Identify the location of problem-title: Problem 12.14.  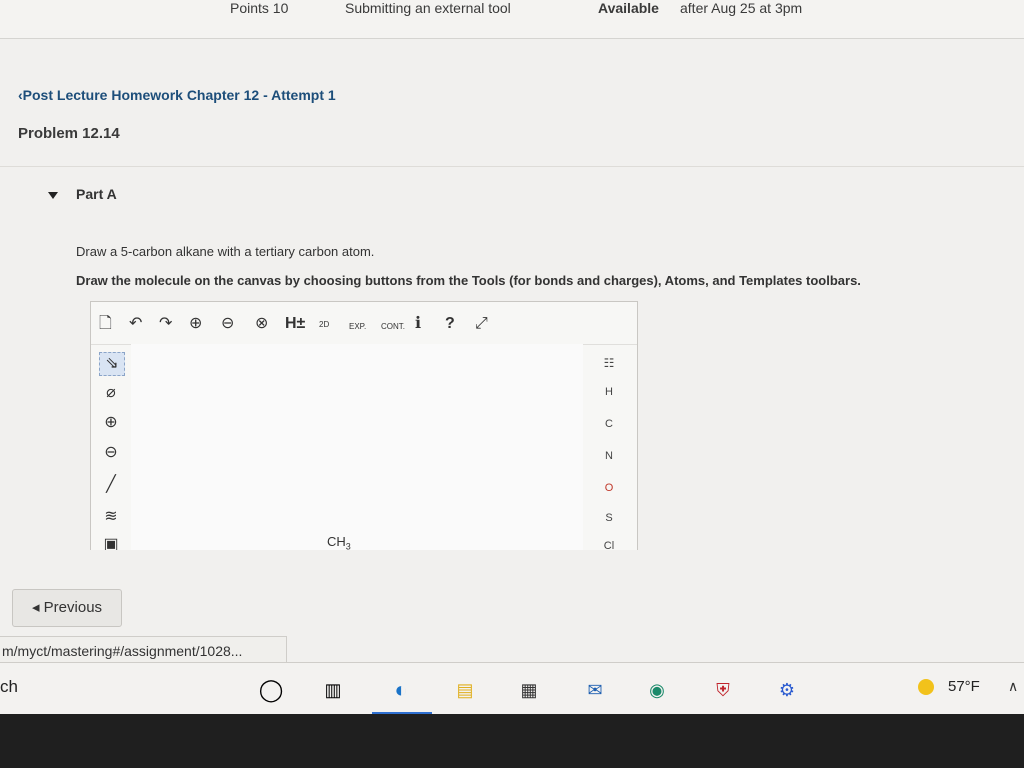
(69, 133).